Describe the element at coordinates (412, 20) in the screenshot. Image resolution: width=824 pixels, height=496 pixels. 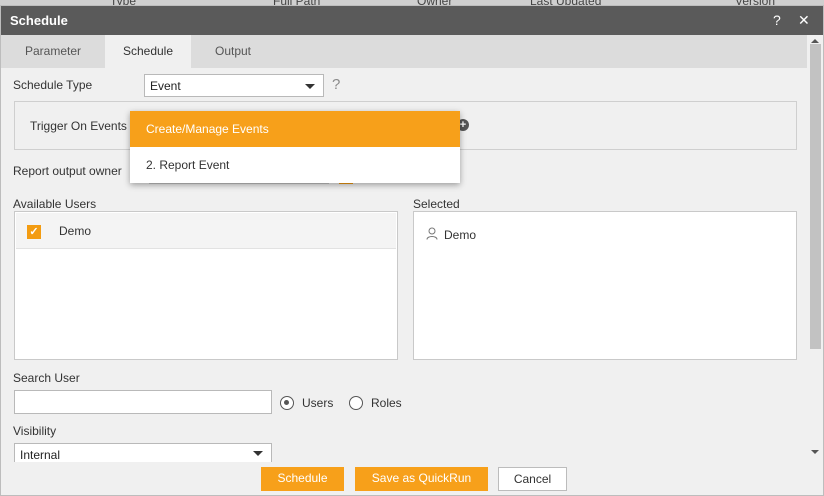
I see `dialog-titlebar: Schedule ? ✕` at that location.